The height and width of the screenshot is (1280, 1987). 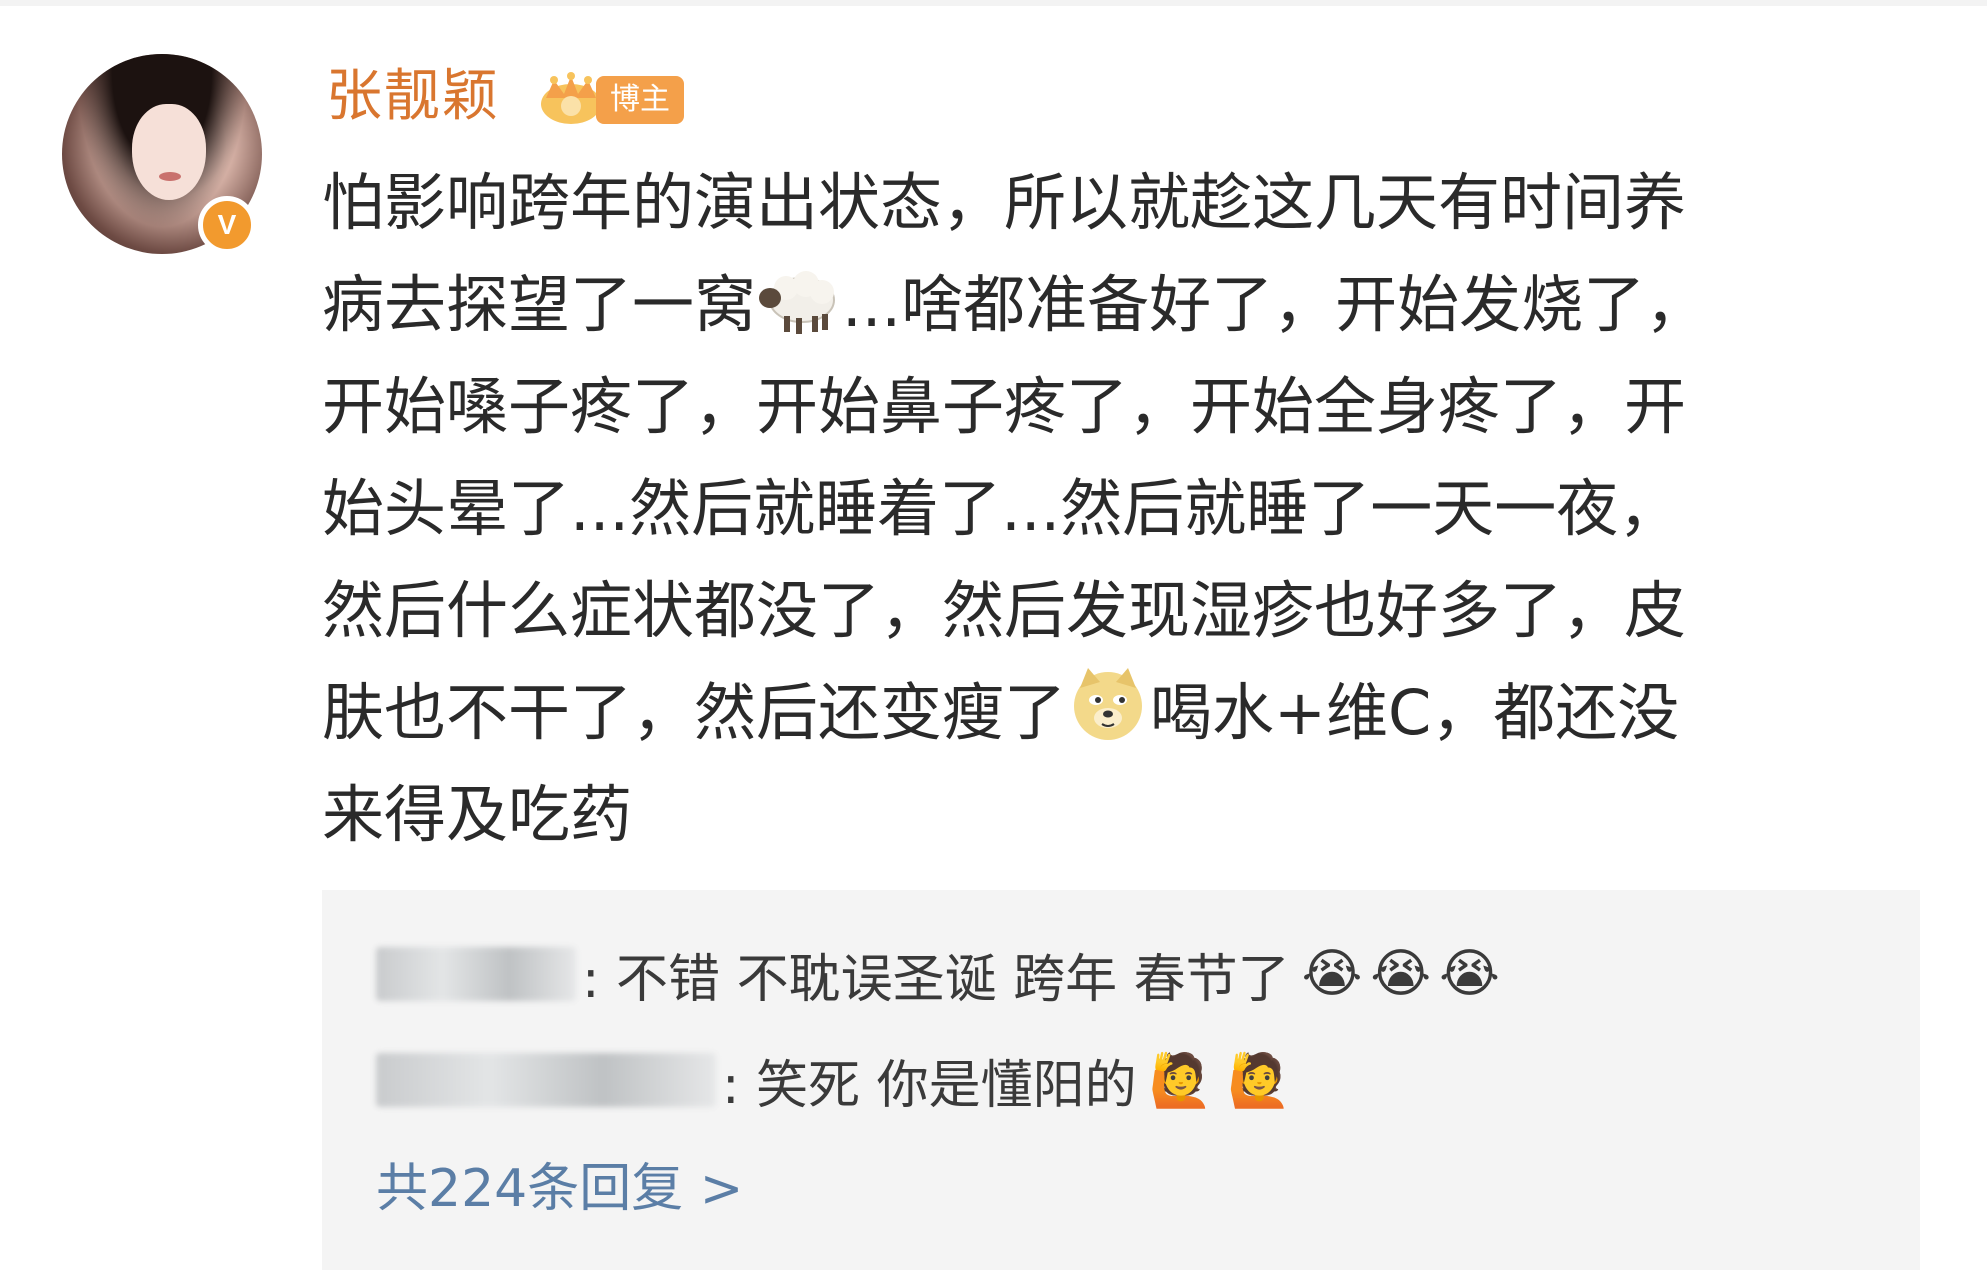 What do you see at coordinates (1275, 304) in the screenshot?
I see `post-line-2b: ...啥都准备好了，开始发烧了，` at bounding box center [1275, 304].